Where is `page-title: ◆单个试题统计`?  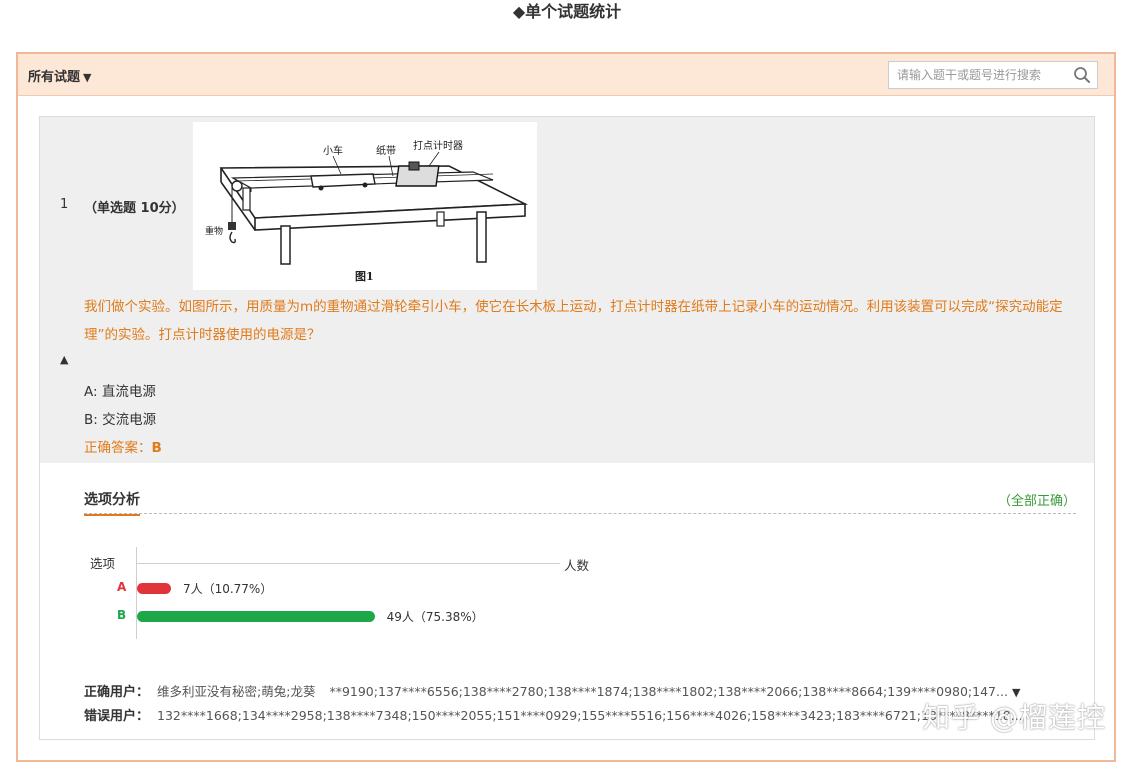
page-title: ◆单个试题统计 is located at coordinates (567, 11).